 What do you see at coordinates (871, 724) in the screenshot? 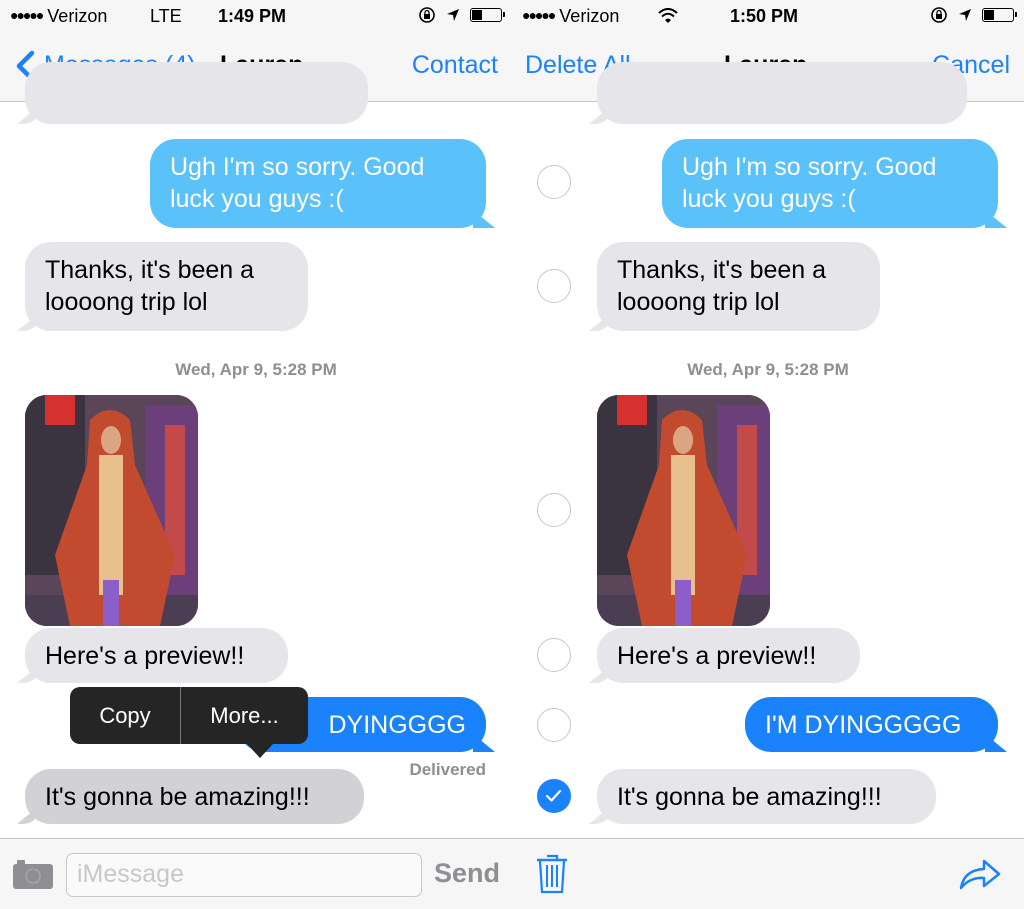
I see `message-bubble: I'M DYINGGGGG` at bounding box center [871, 724].